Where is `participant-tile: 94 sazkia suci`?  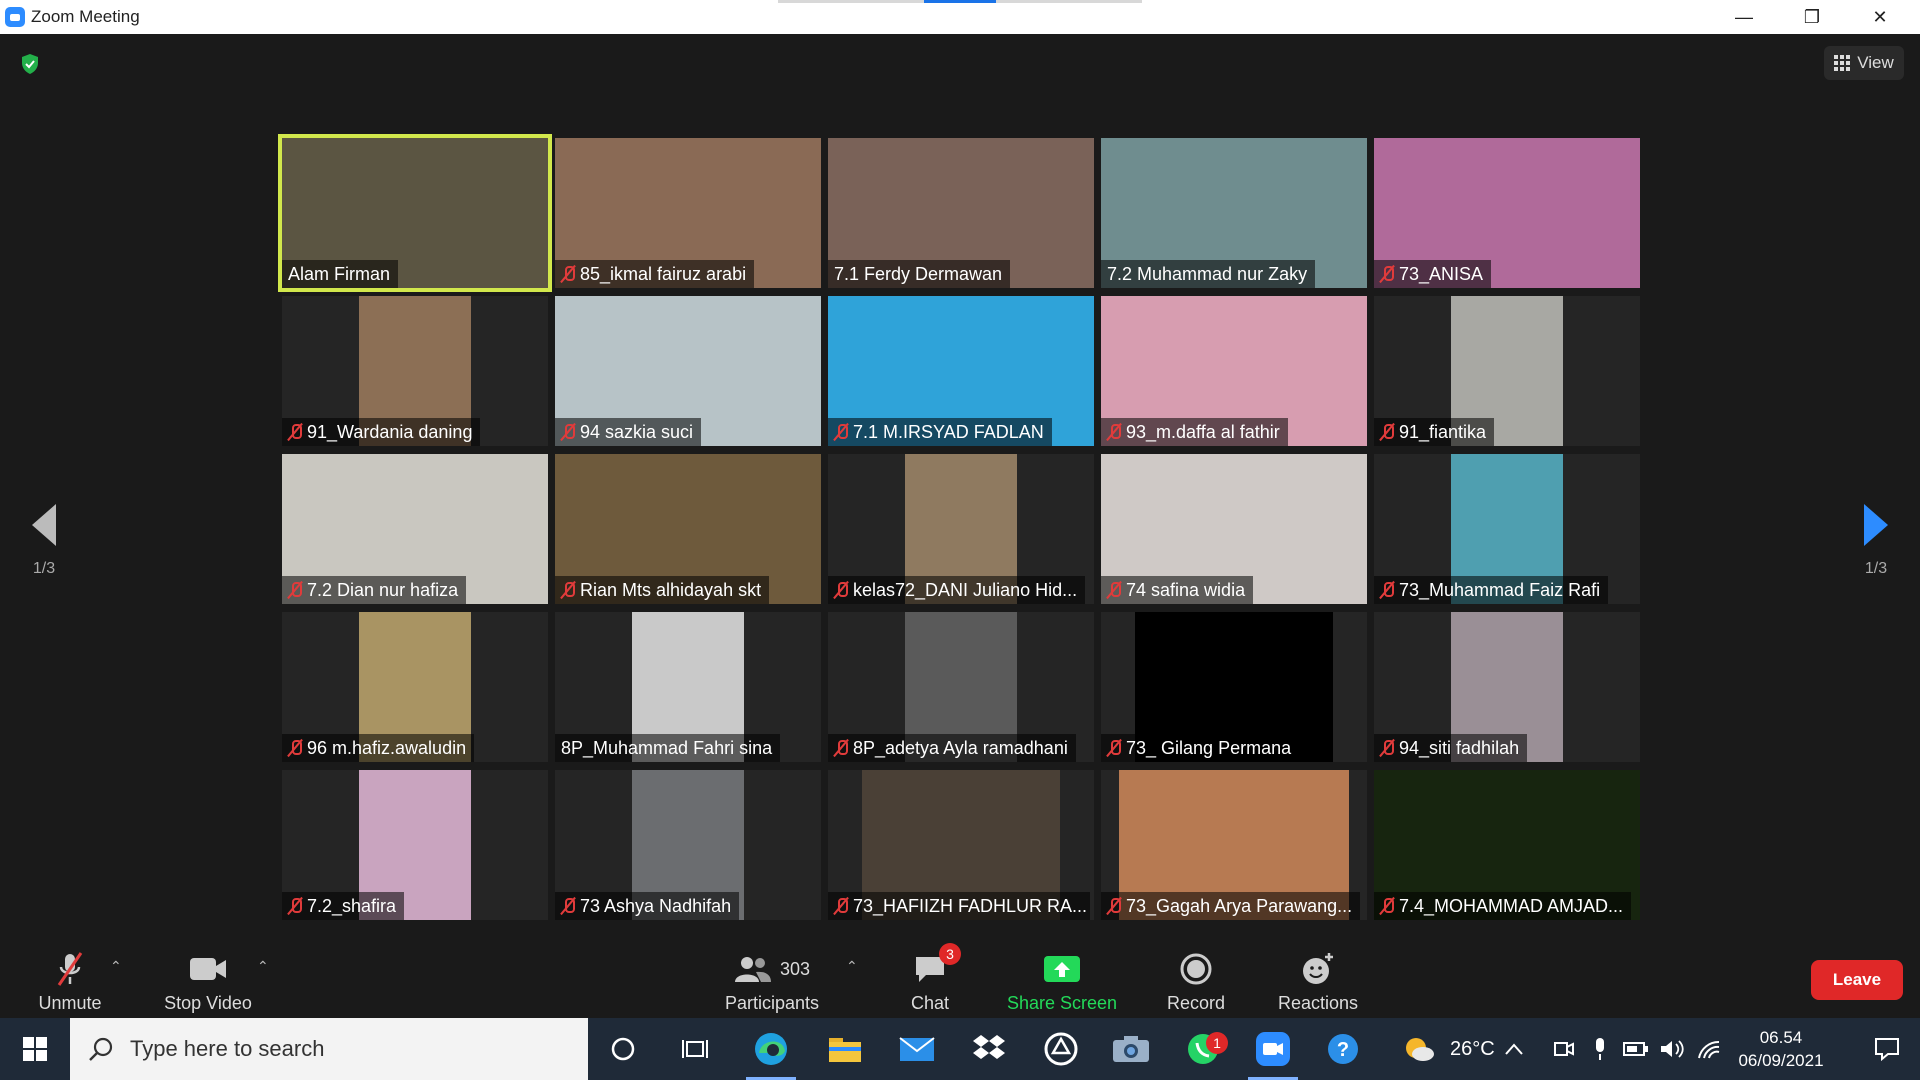
participant-tile: 94 sazkia suci is located at coordinates (688, 371).